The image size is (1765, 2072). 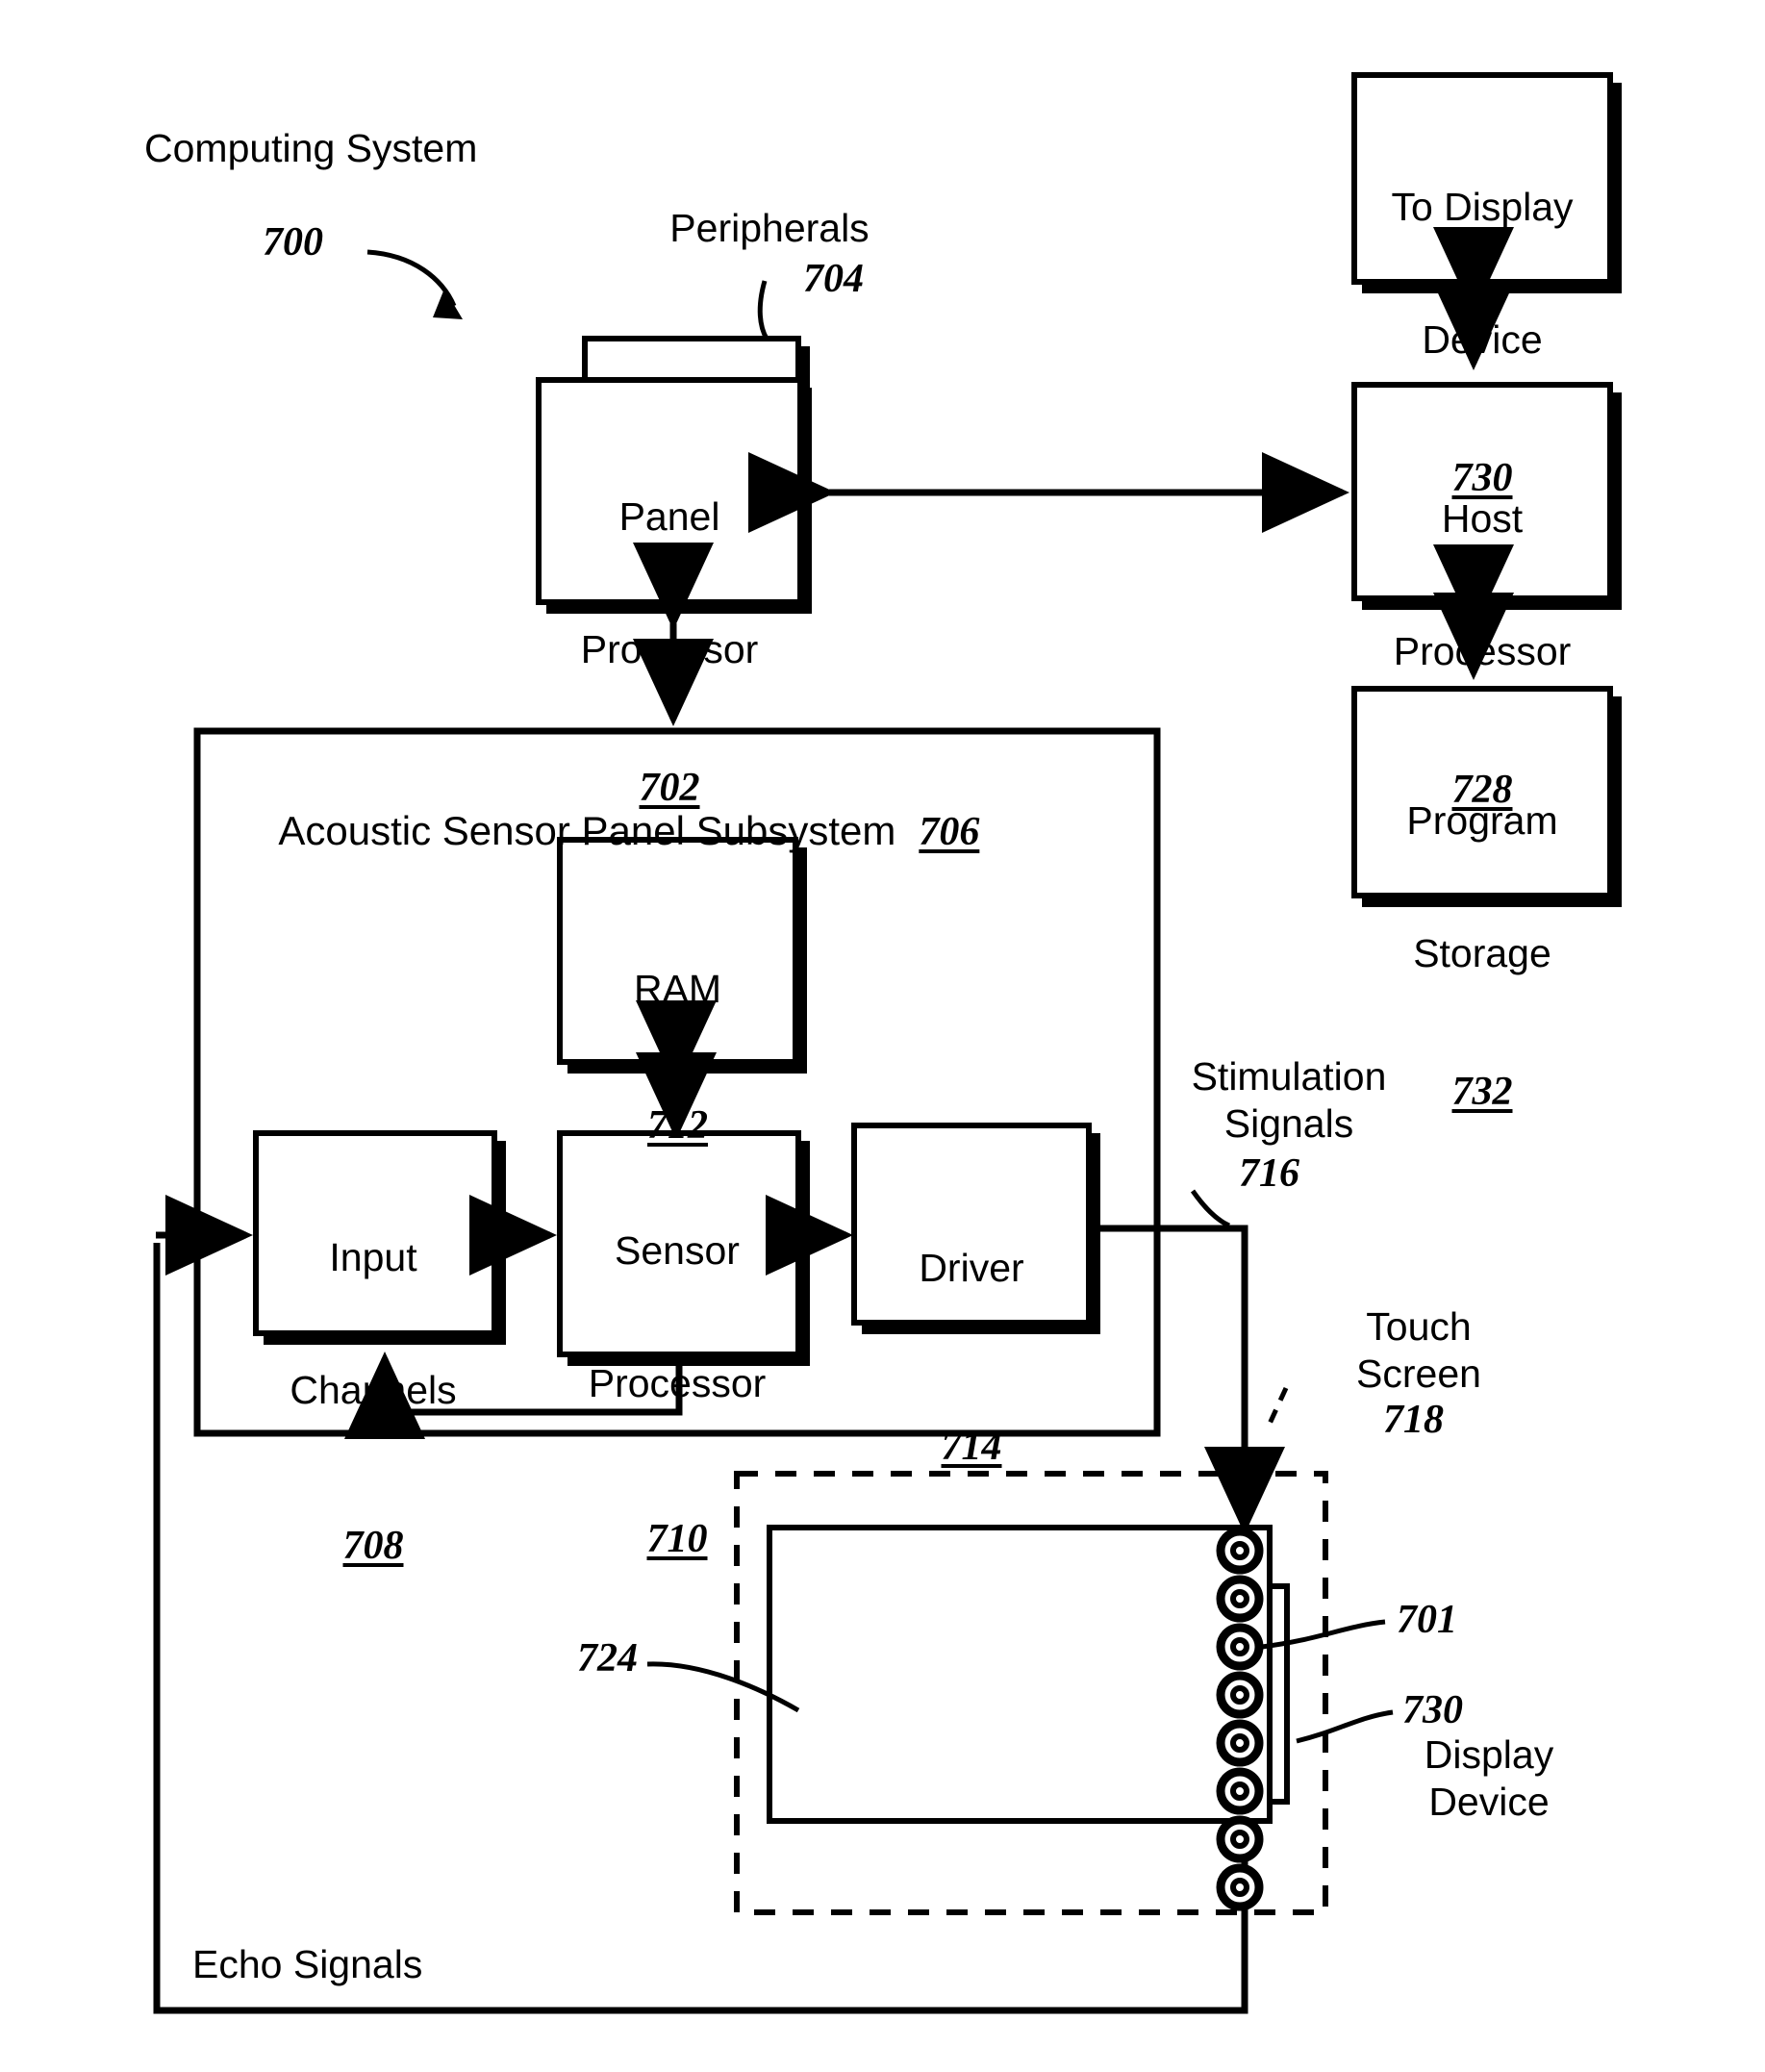 I want to click on stimulation-leader, so click(x=1210, y=1208).